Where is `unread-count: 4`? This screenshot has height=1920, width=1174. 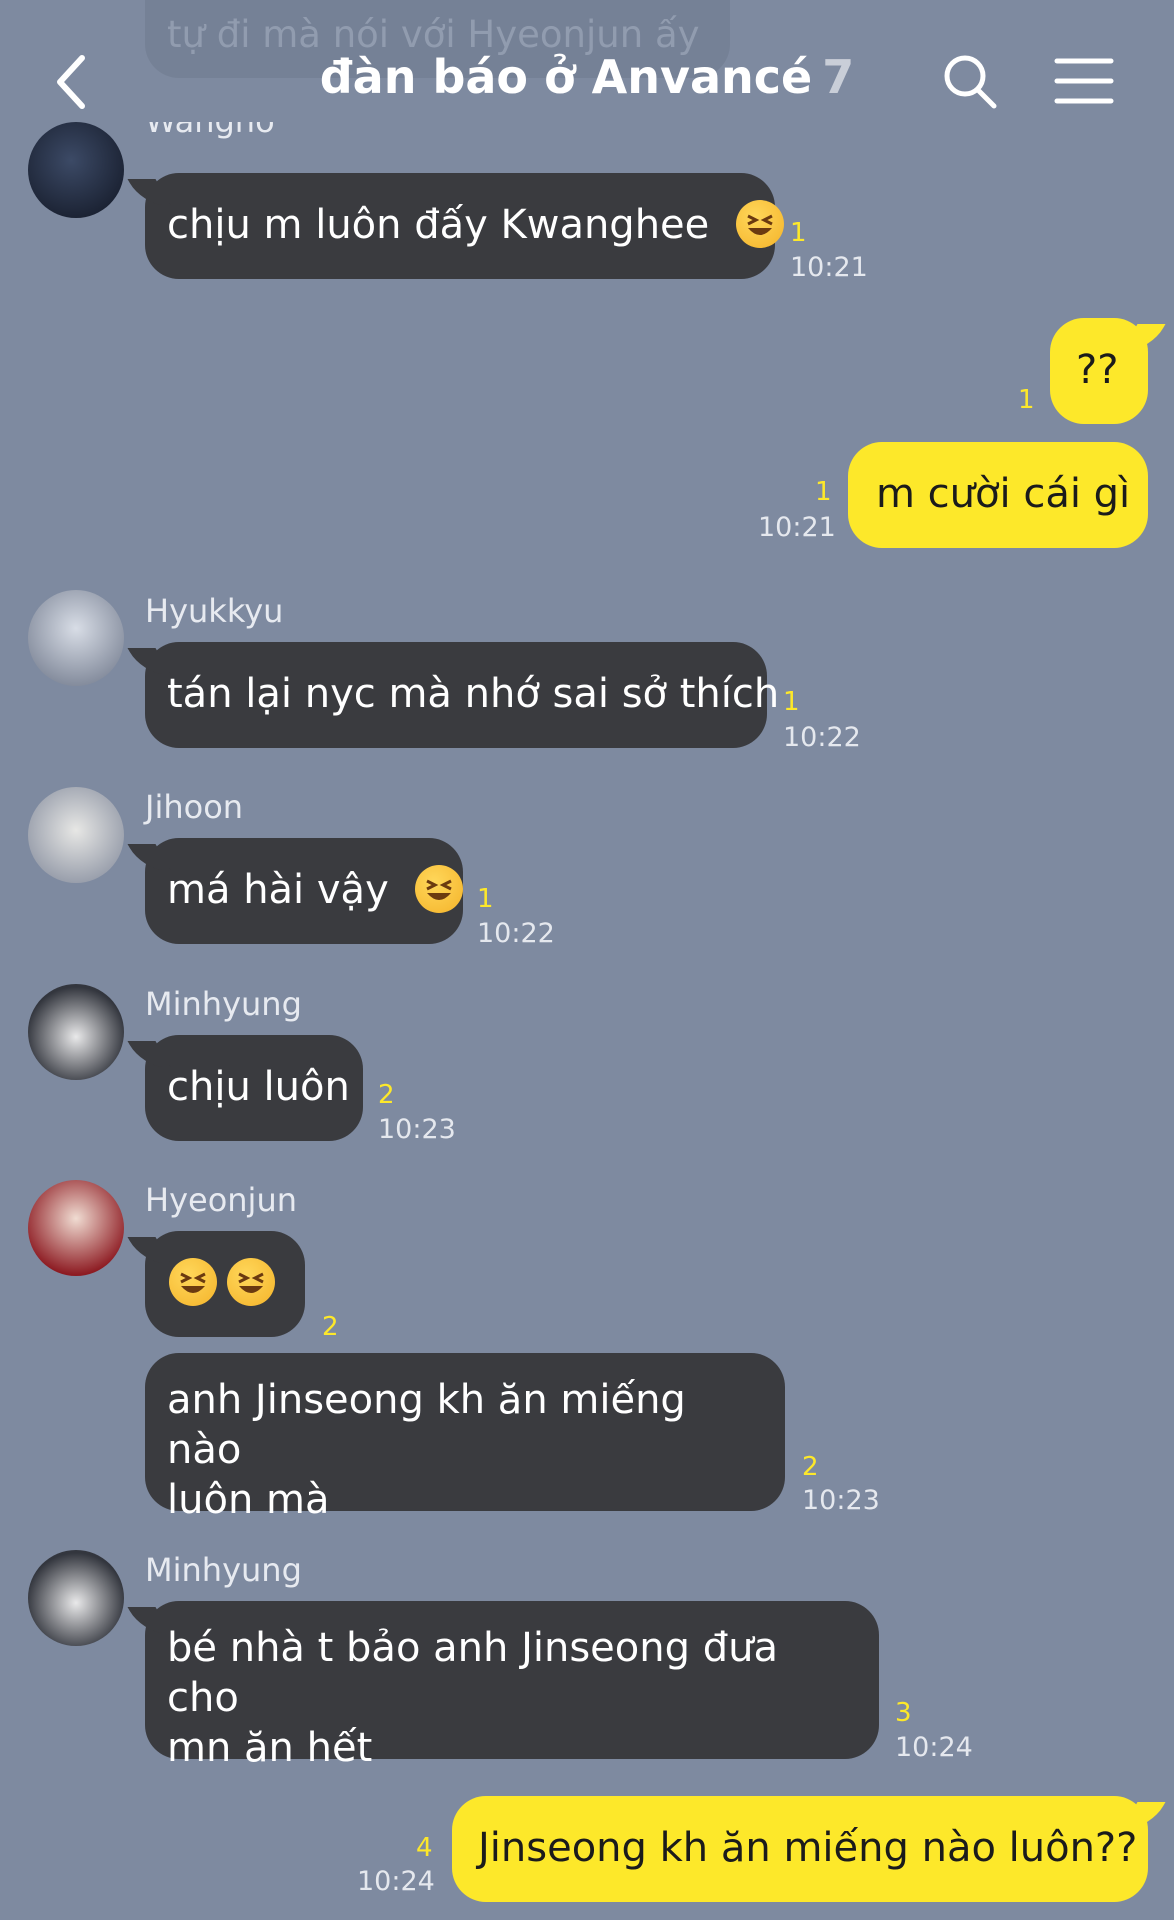 unread-count: 4 is located at coordinates (424, 1848).